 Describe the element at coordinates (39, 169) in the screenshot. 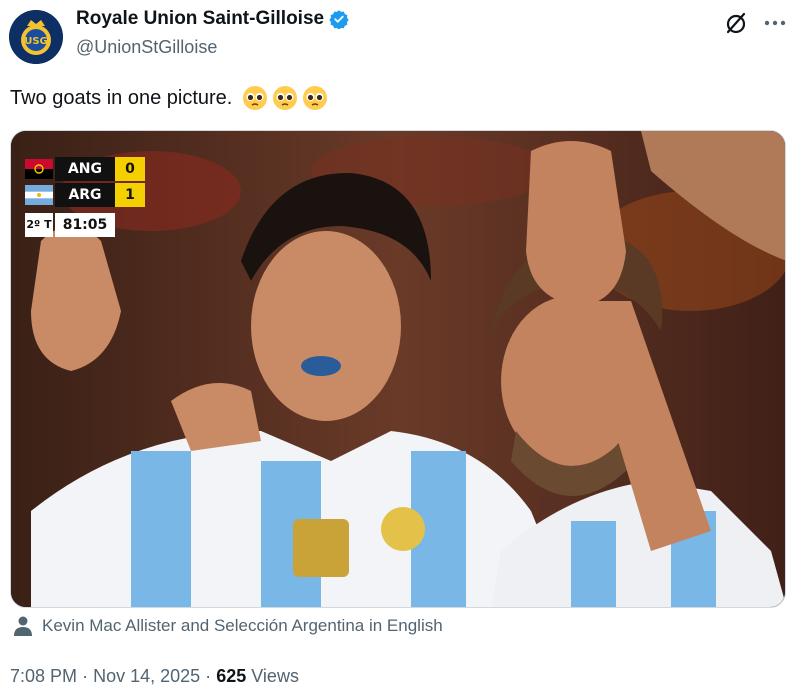

I see `angola-flag-icon` at that location.